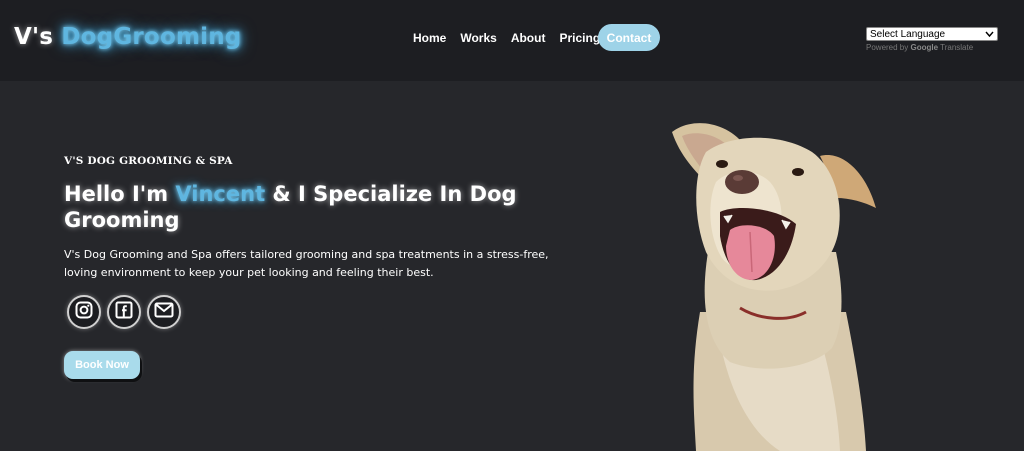 The image size is (1024, 451). I want to click on contact-button: Contact, so click(629, 37).